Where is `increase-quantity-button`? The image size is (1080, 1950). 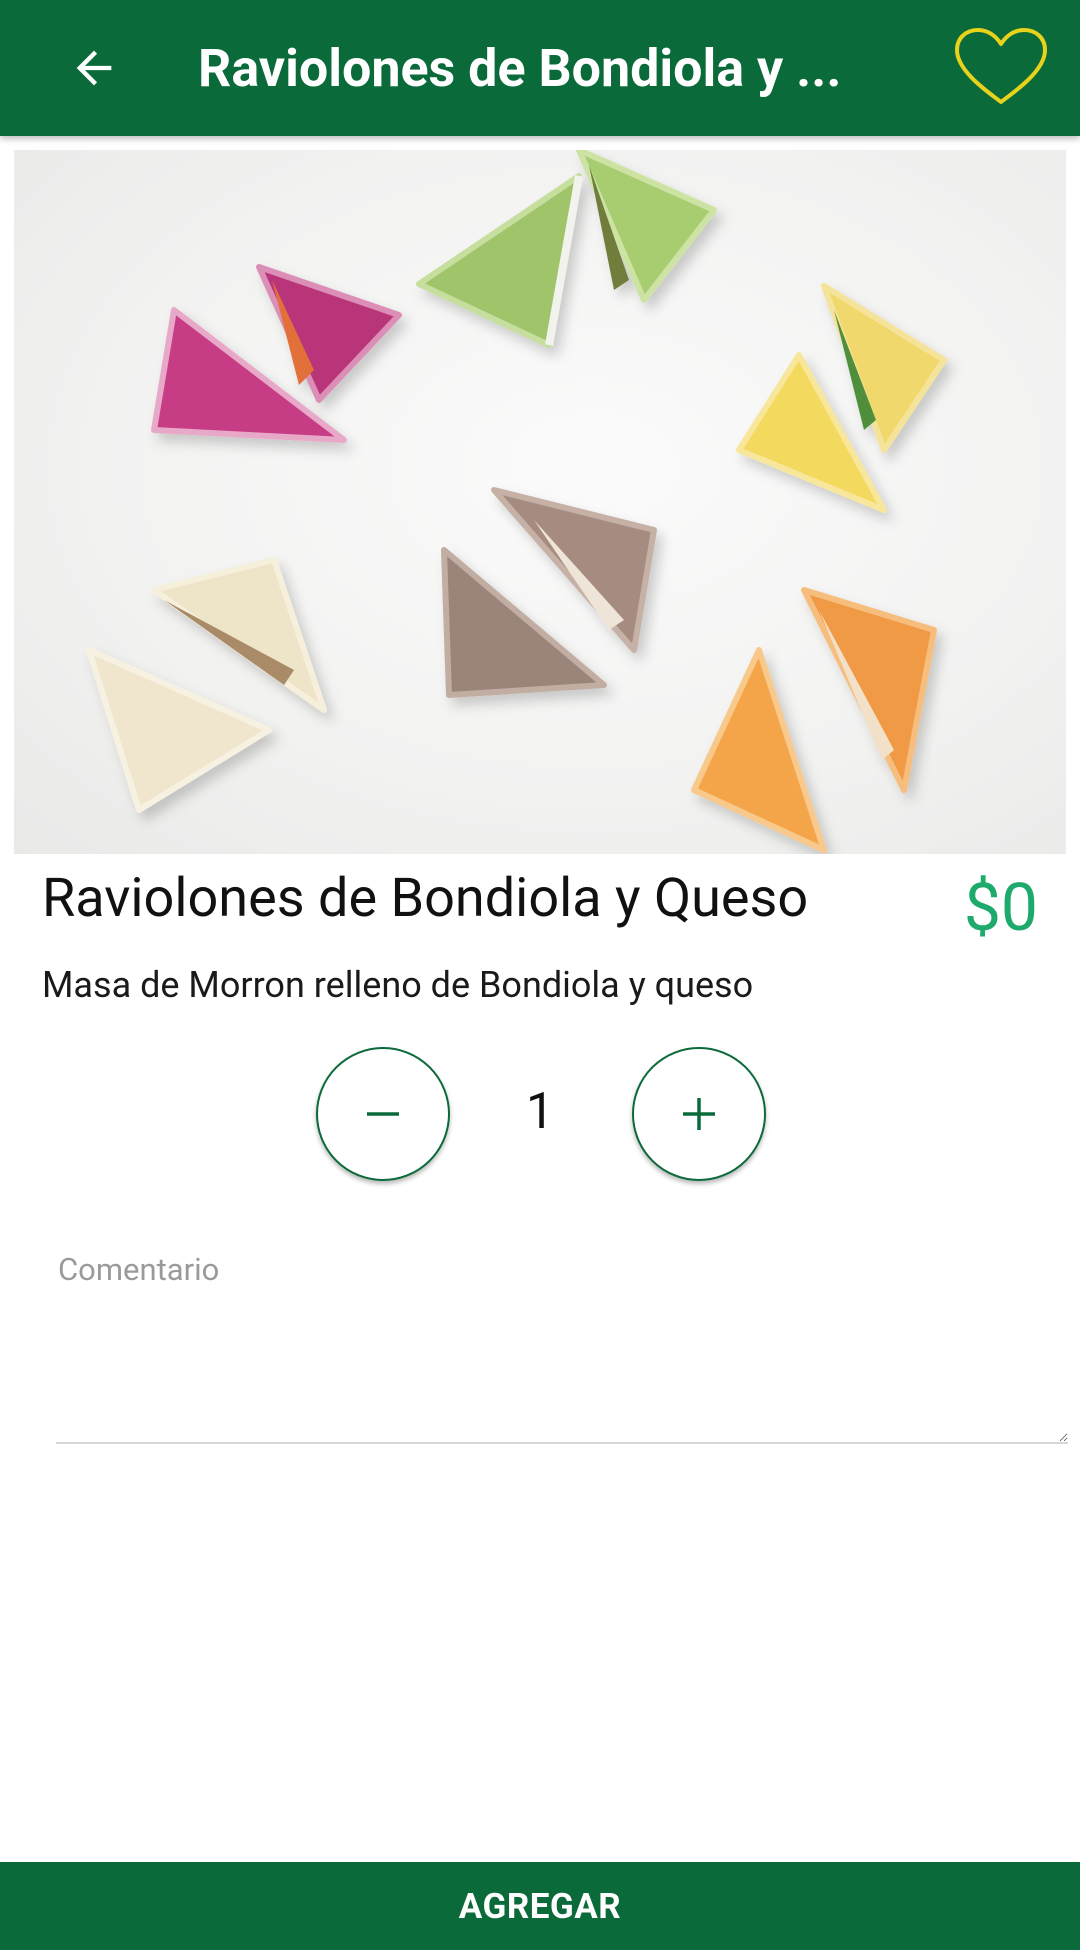
increase-quantity-button is located at coordinates (699, 1114).